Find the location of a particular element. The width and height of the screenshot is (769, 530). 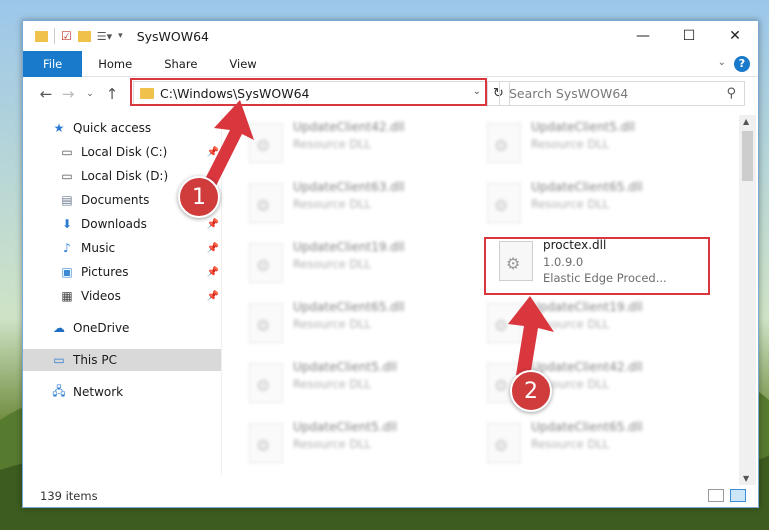

customize-toolbar-icon: ☰▾ is located at coordinates (104, 36).